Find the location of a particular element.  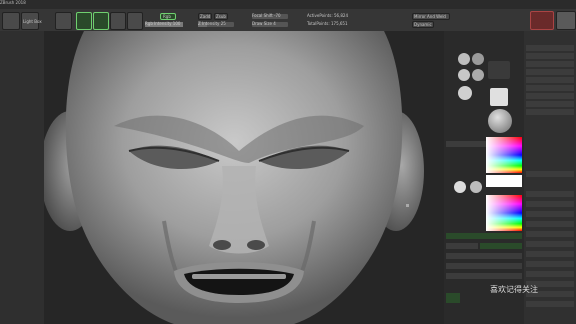

right-tray is located at coordinates (484, 177).